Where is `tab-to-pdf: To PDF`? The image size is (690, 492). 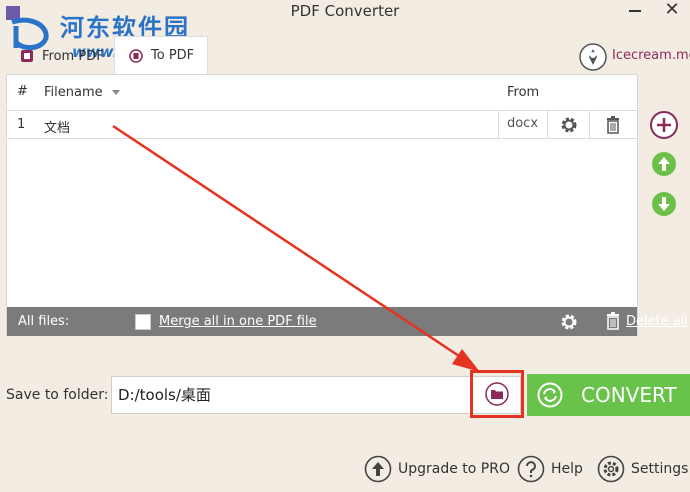 tab-to-pdf: To PDF is located at coordinates (161, 55).